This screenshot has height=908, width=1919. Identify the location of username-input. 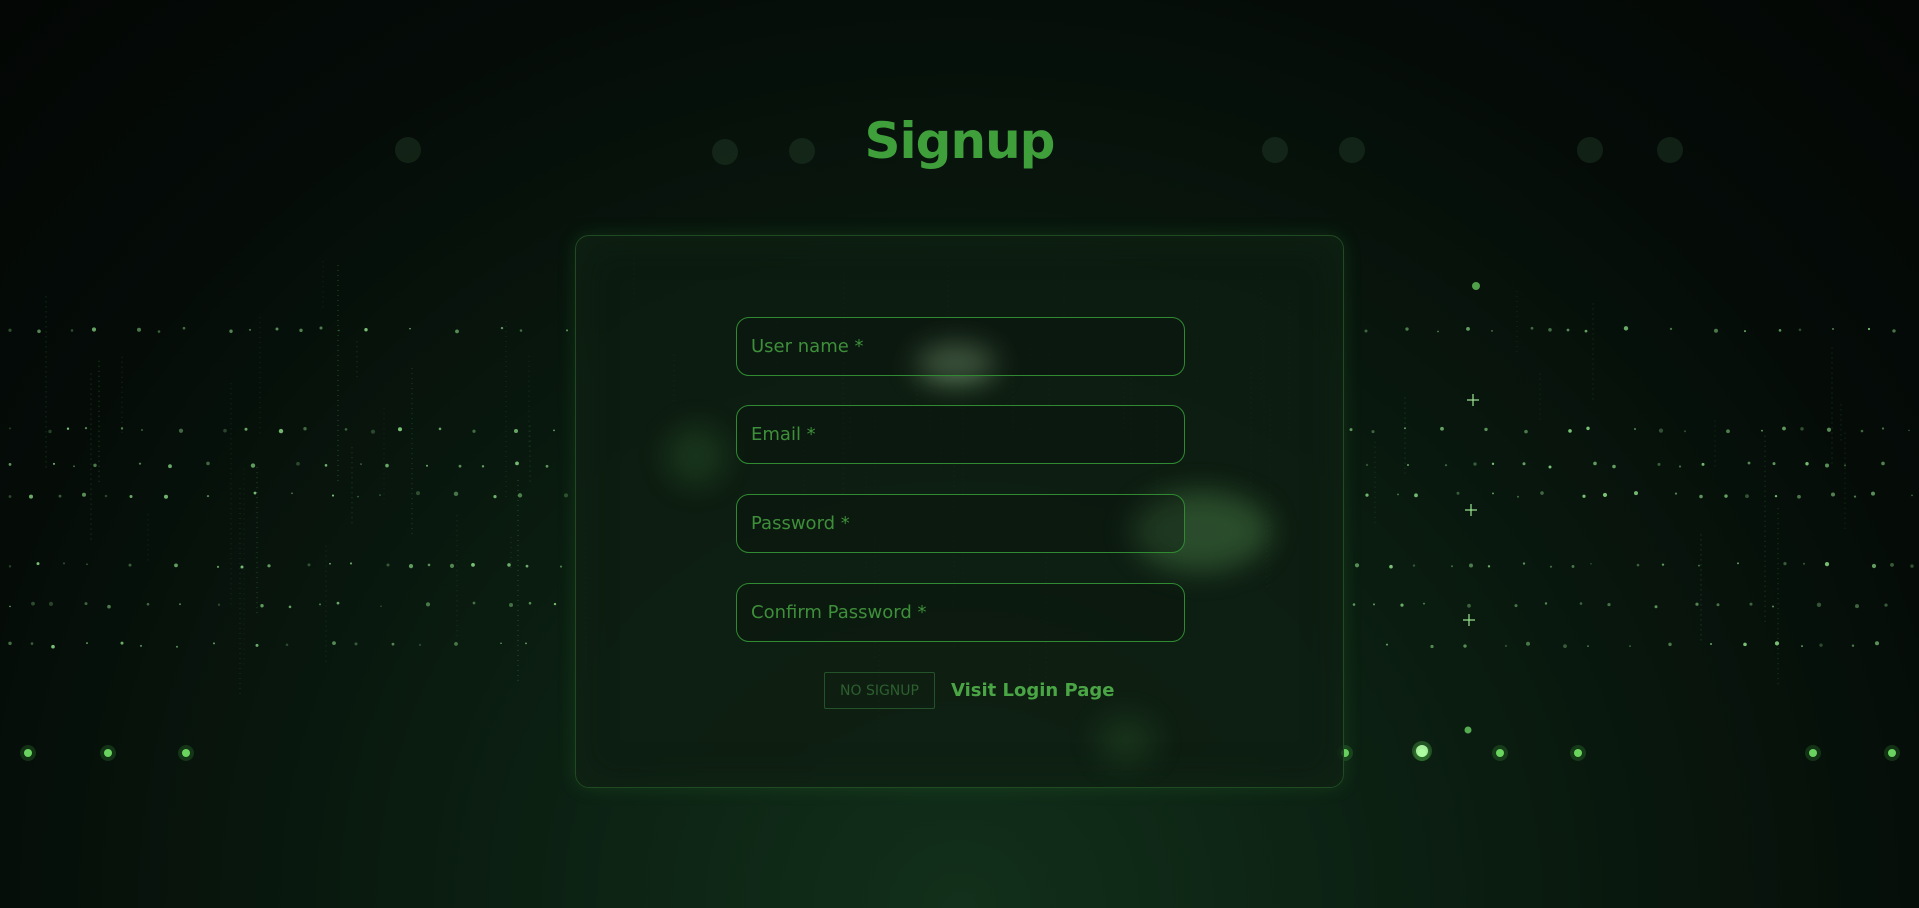
(960, 346).